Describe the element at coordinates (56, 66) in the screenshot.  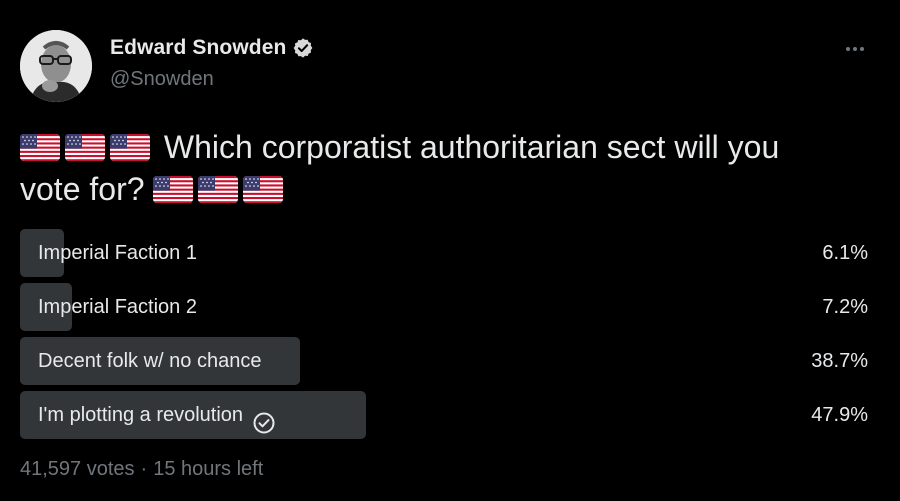
I see `avatar` at that location.